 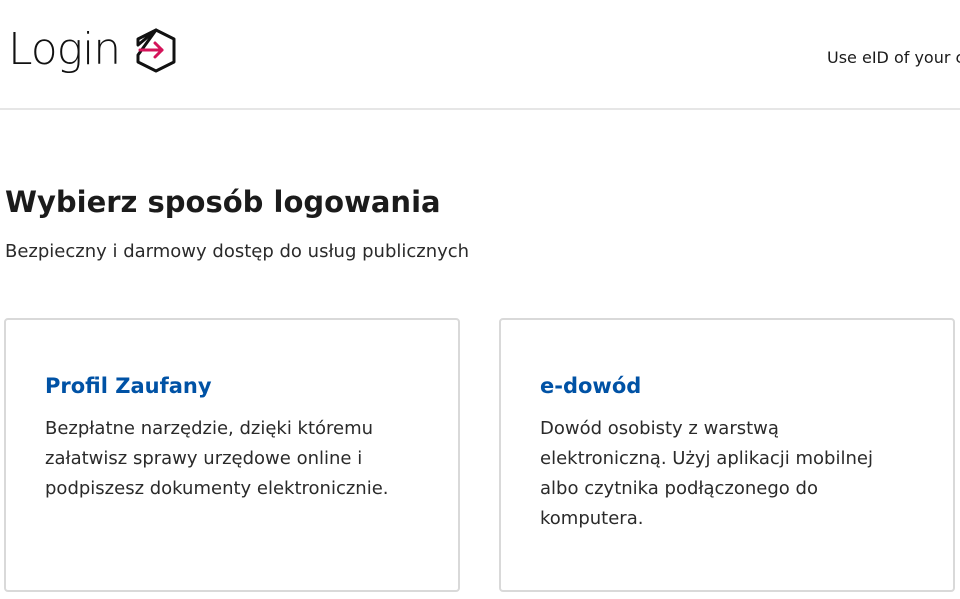 What do you see at coordinates (156, 50) in the screenshot?
I see `login-arrow-icon` at bounding box center [156, 50].